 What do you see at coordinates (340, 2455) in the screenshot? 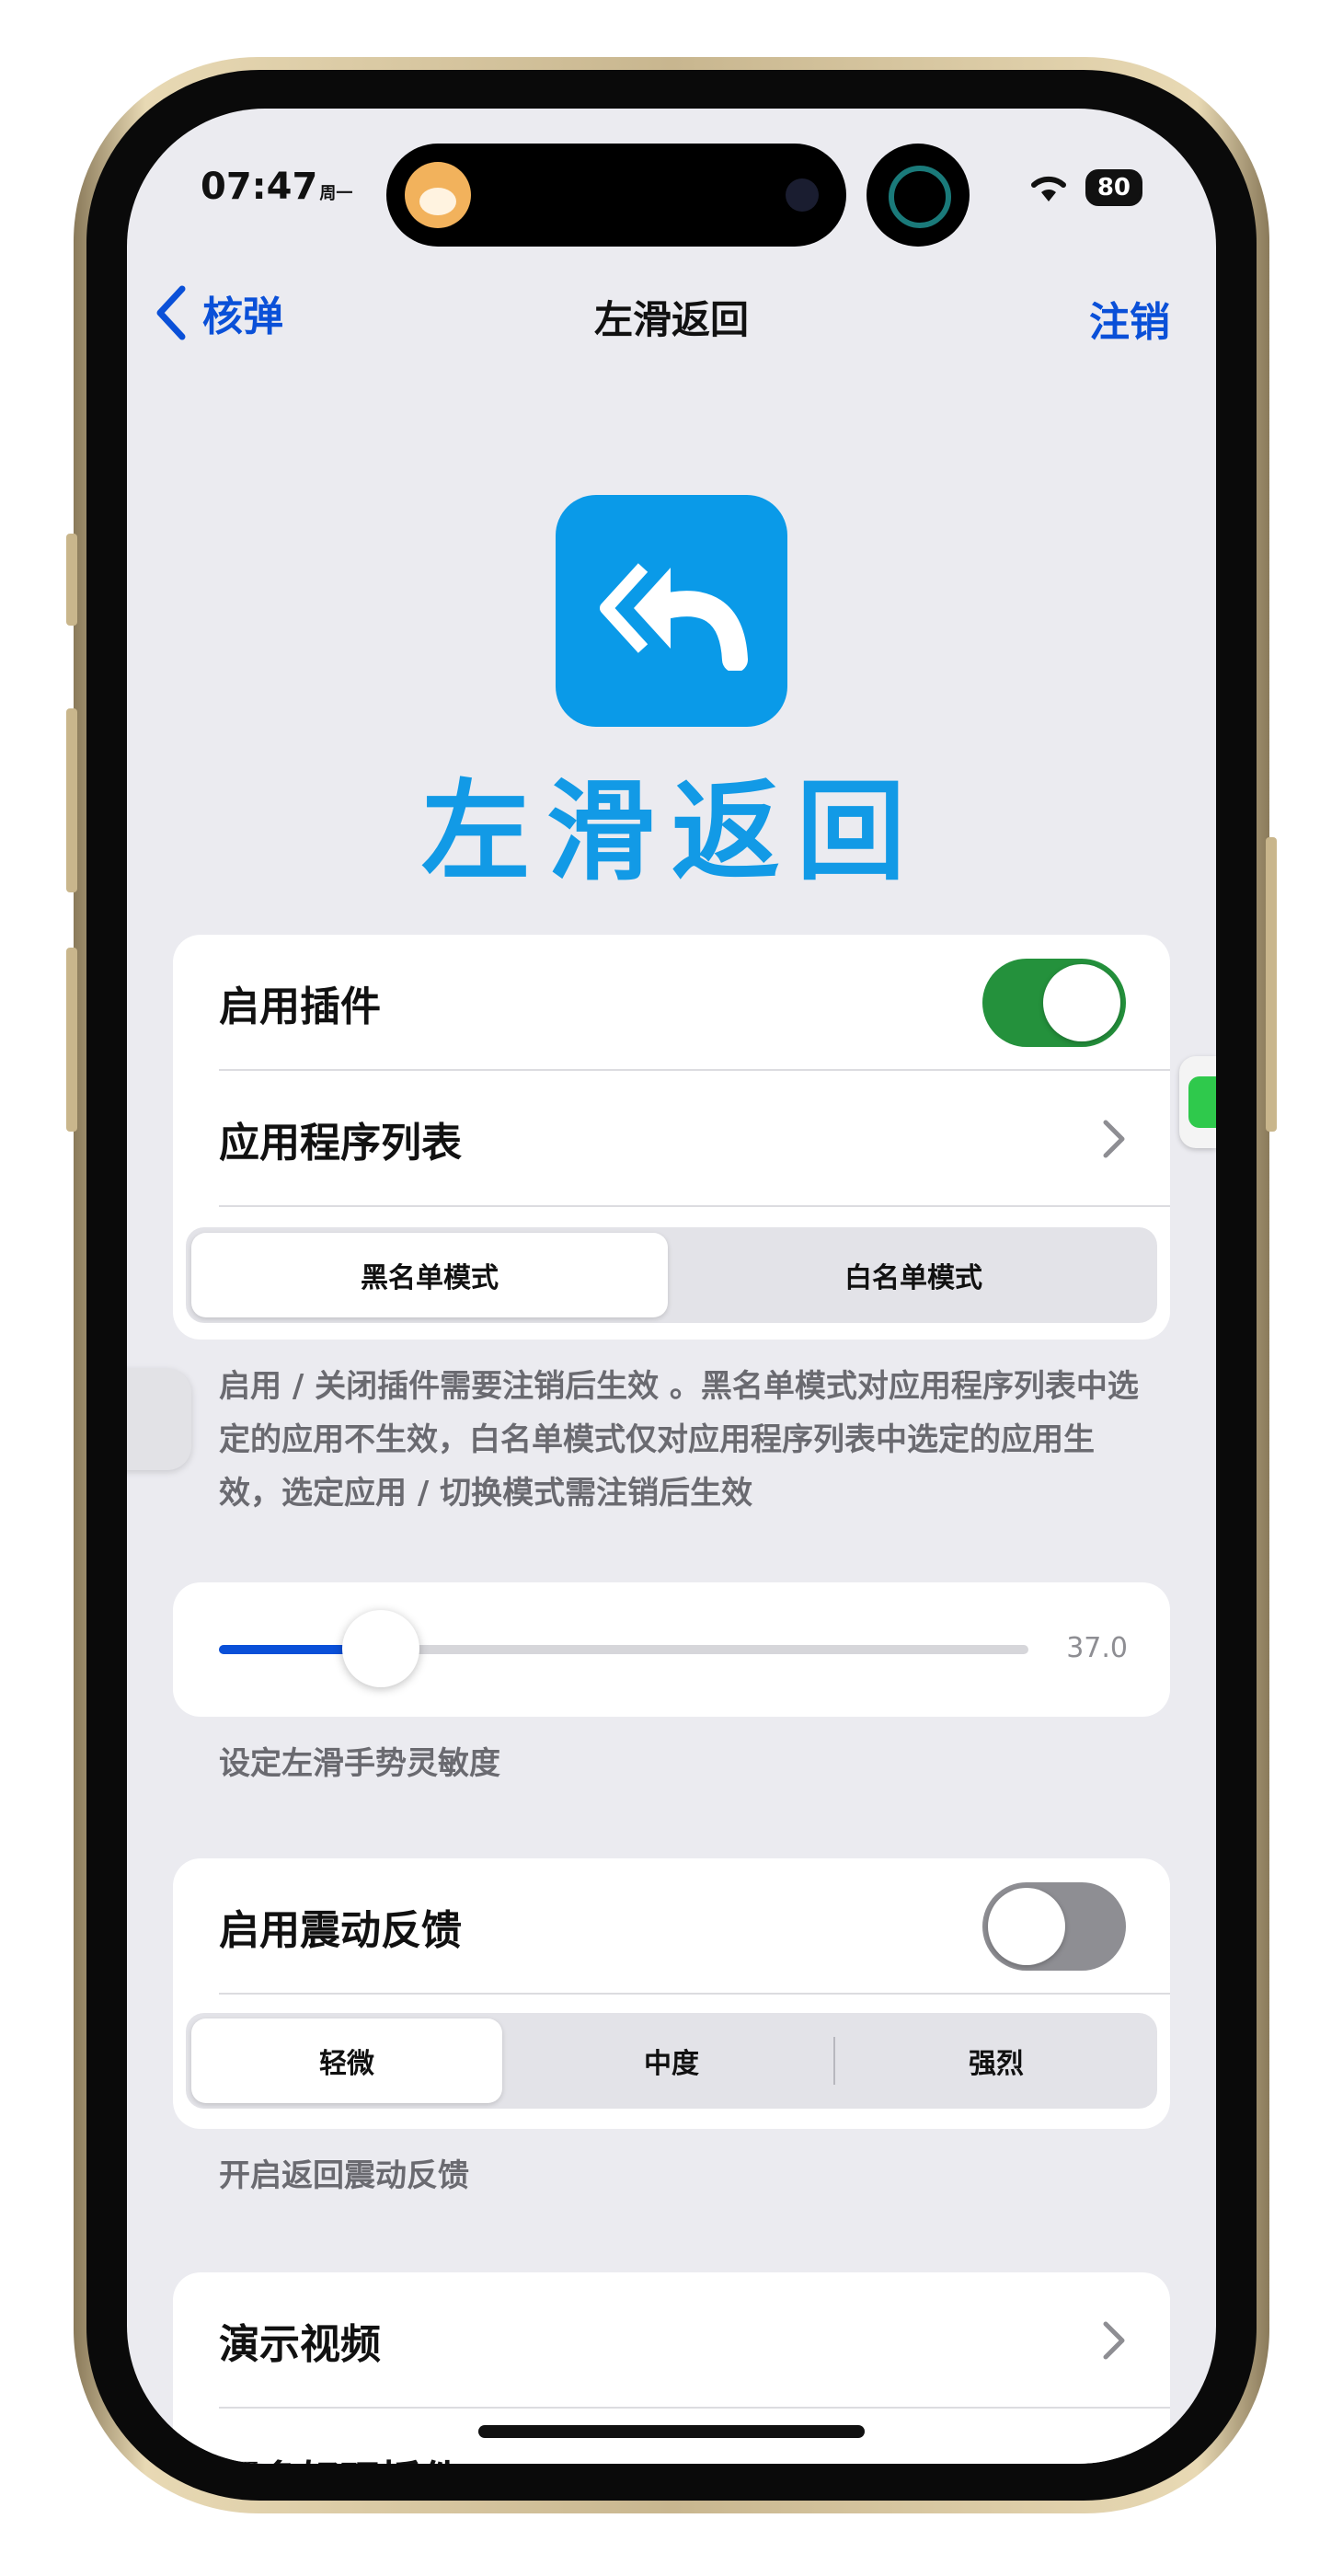
I see `more-plugins-label: 更多好玩插件` at bounding box center [340, 2455].